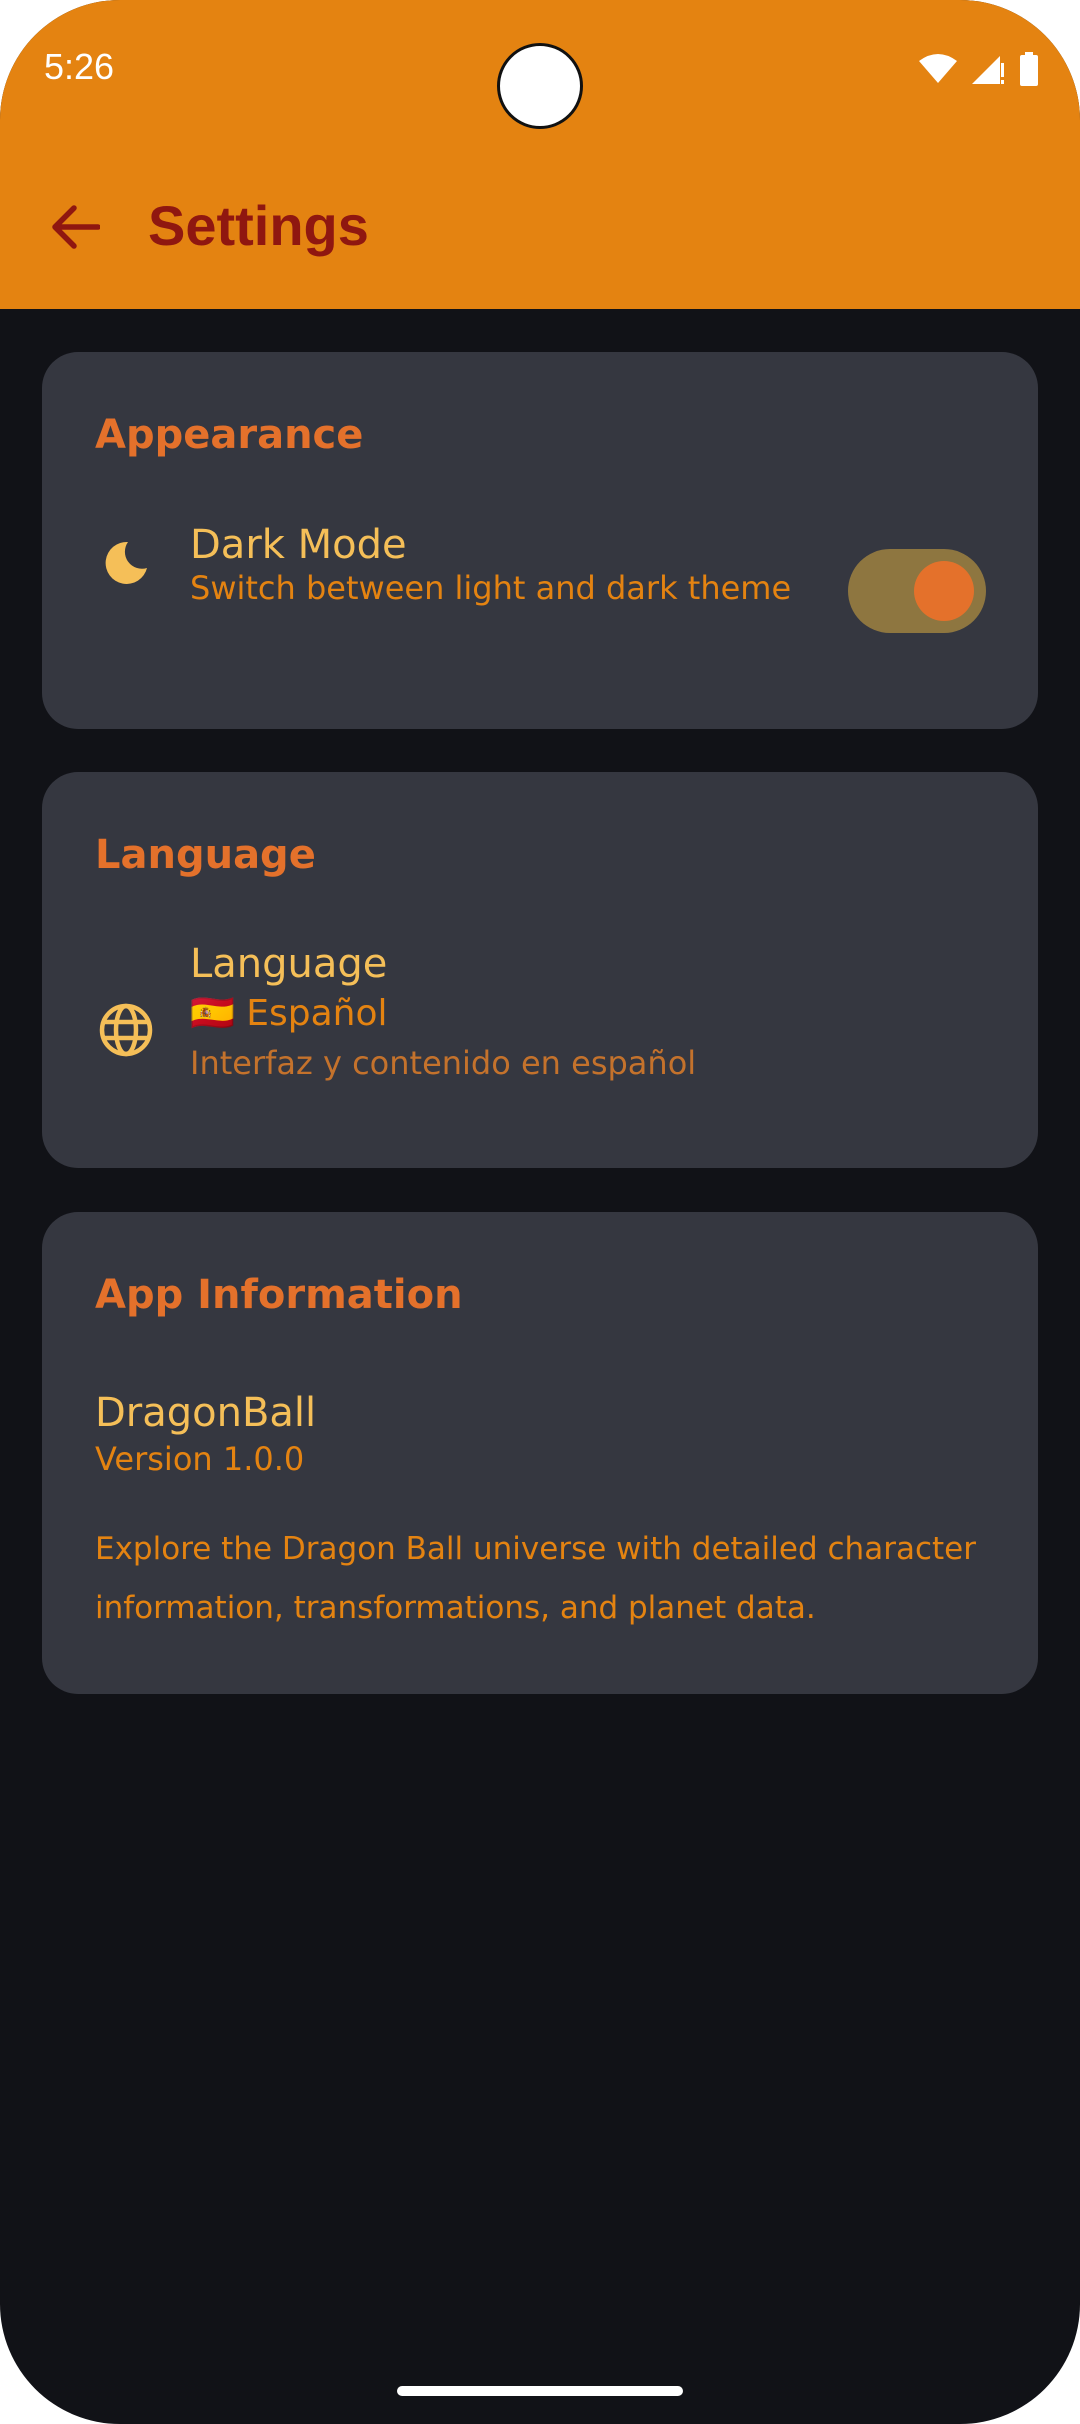  I want to click on arrow-back-icon, so click(76, 227).